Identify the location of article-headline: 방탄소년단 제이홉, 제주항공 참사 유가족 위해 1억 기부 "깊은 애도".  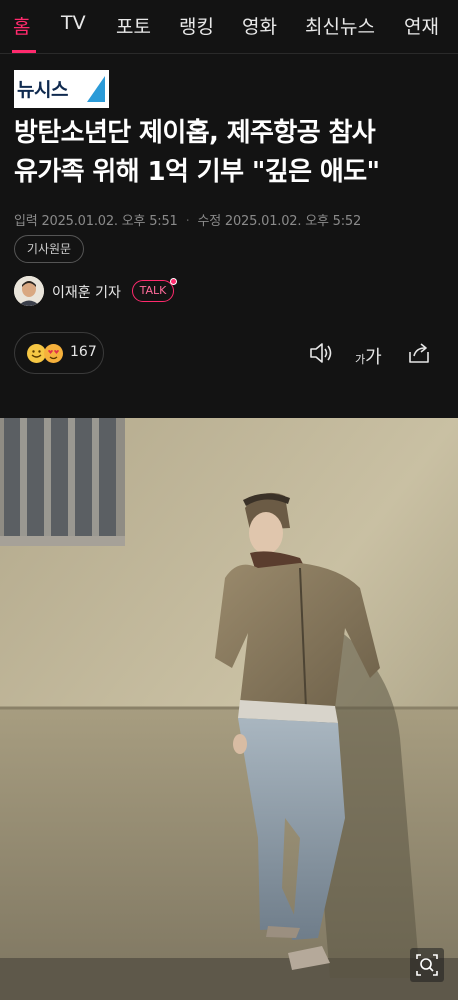
(232, 153).